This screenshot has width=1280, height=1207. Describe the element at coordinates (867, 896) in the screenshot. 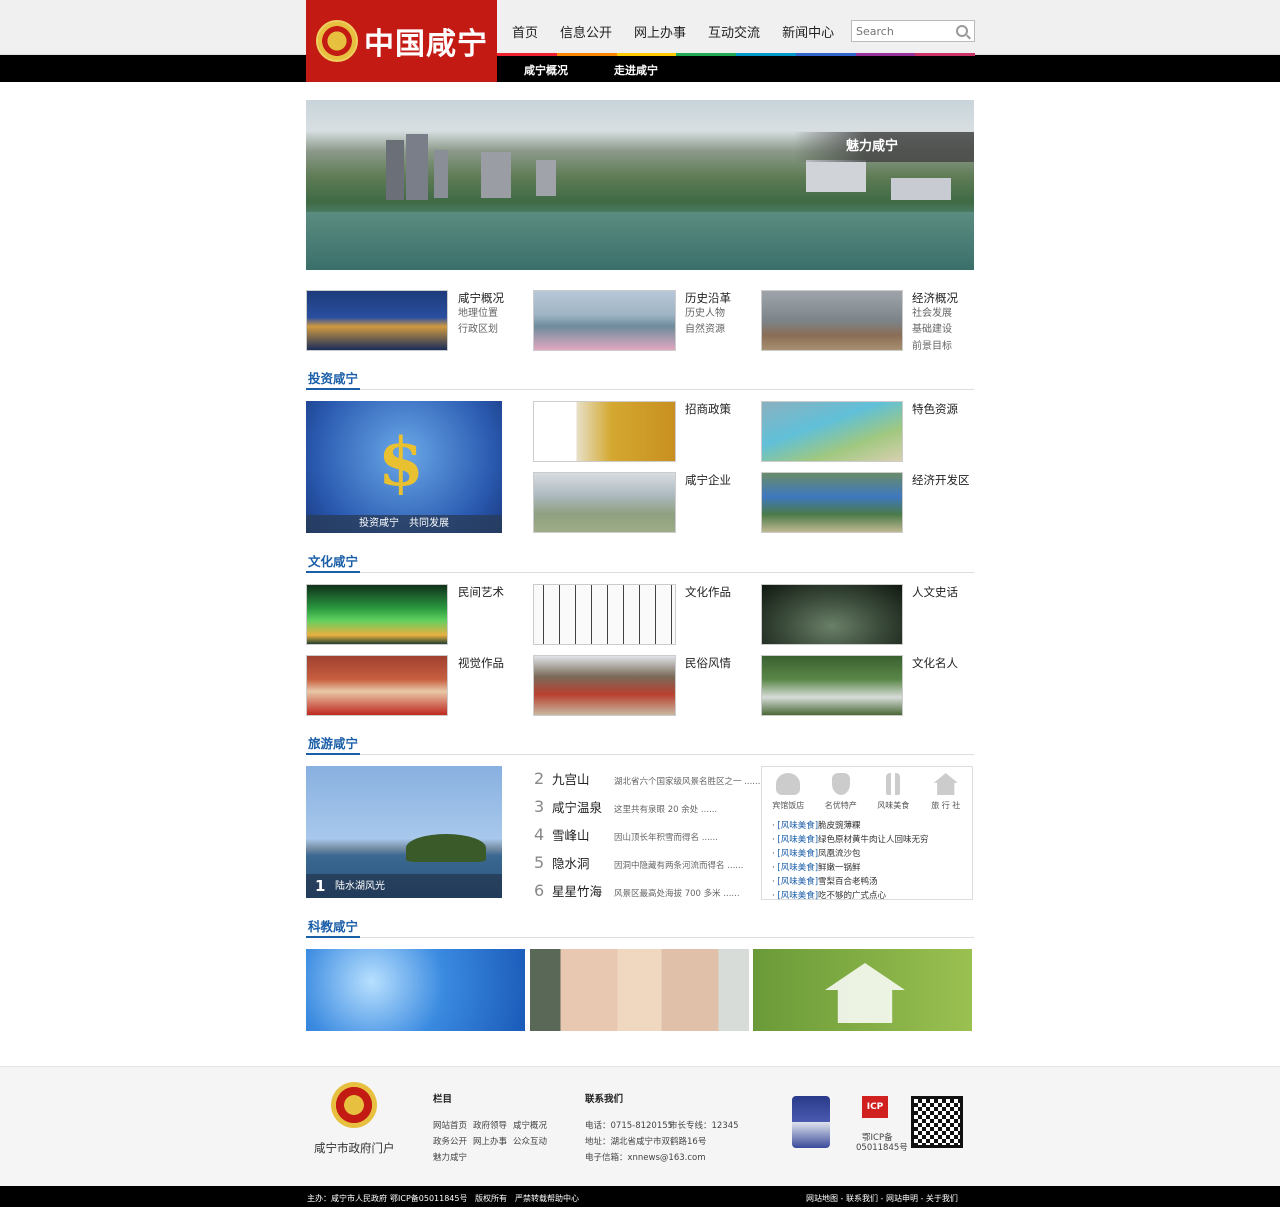

I see `food-item: · [风味美食]吃不够的广式点心` at that location.